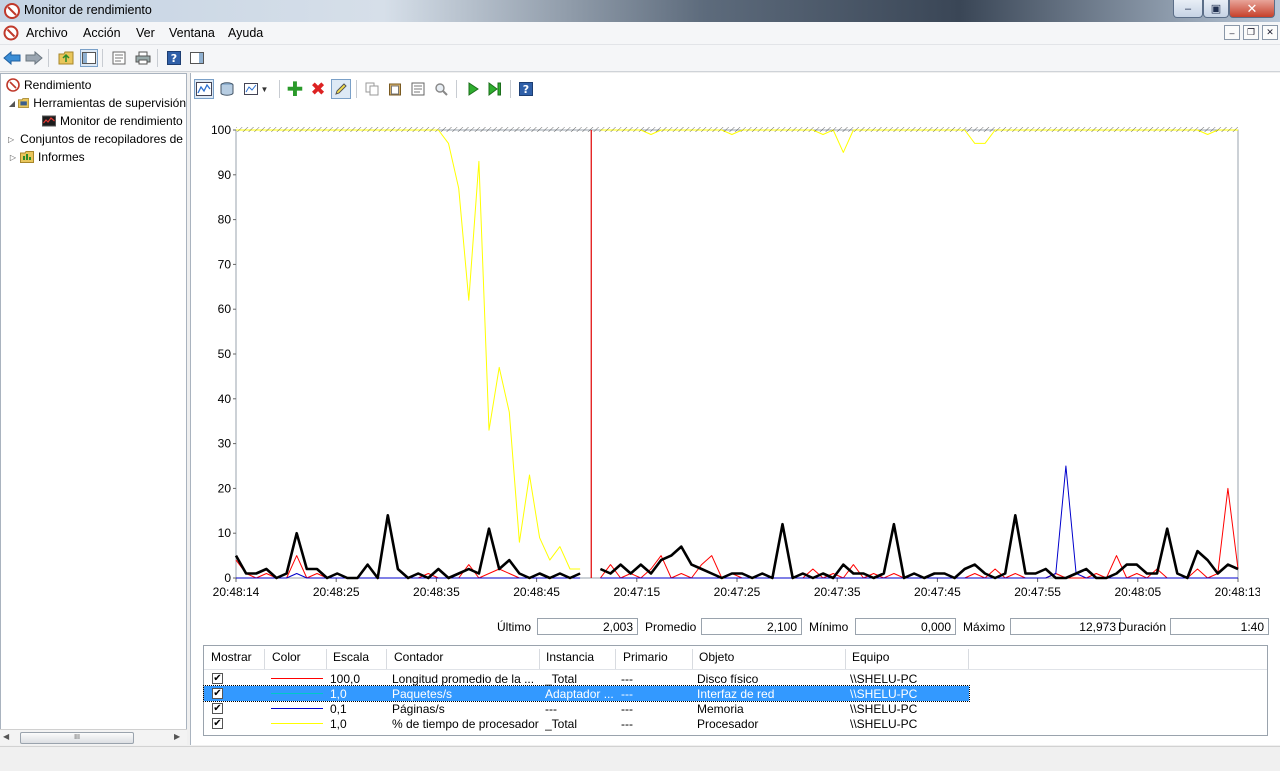 This screenshot has height=771, width=1280. Describe the element at coordinates (177, 736) in the screenshot. I see `scroll-right-icon: ▶` at that location.